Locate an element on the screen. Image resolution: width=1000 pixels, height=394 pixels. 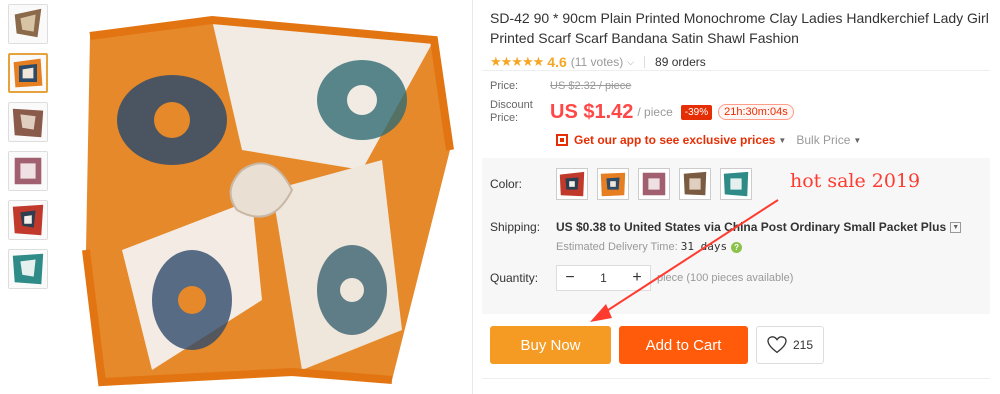
help-icon: ? is located at coordinates (737, 247).